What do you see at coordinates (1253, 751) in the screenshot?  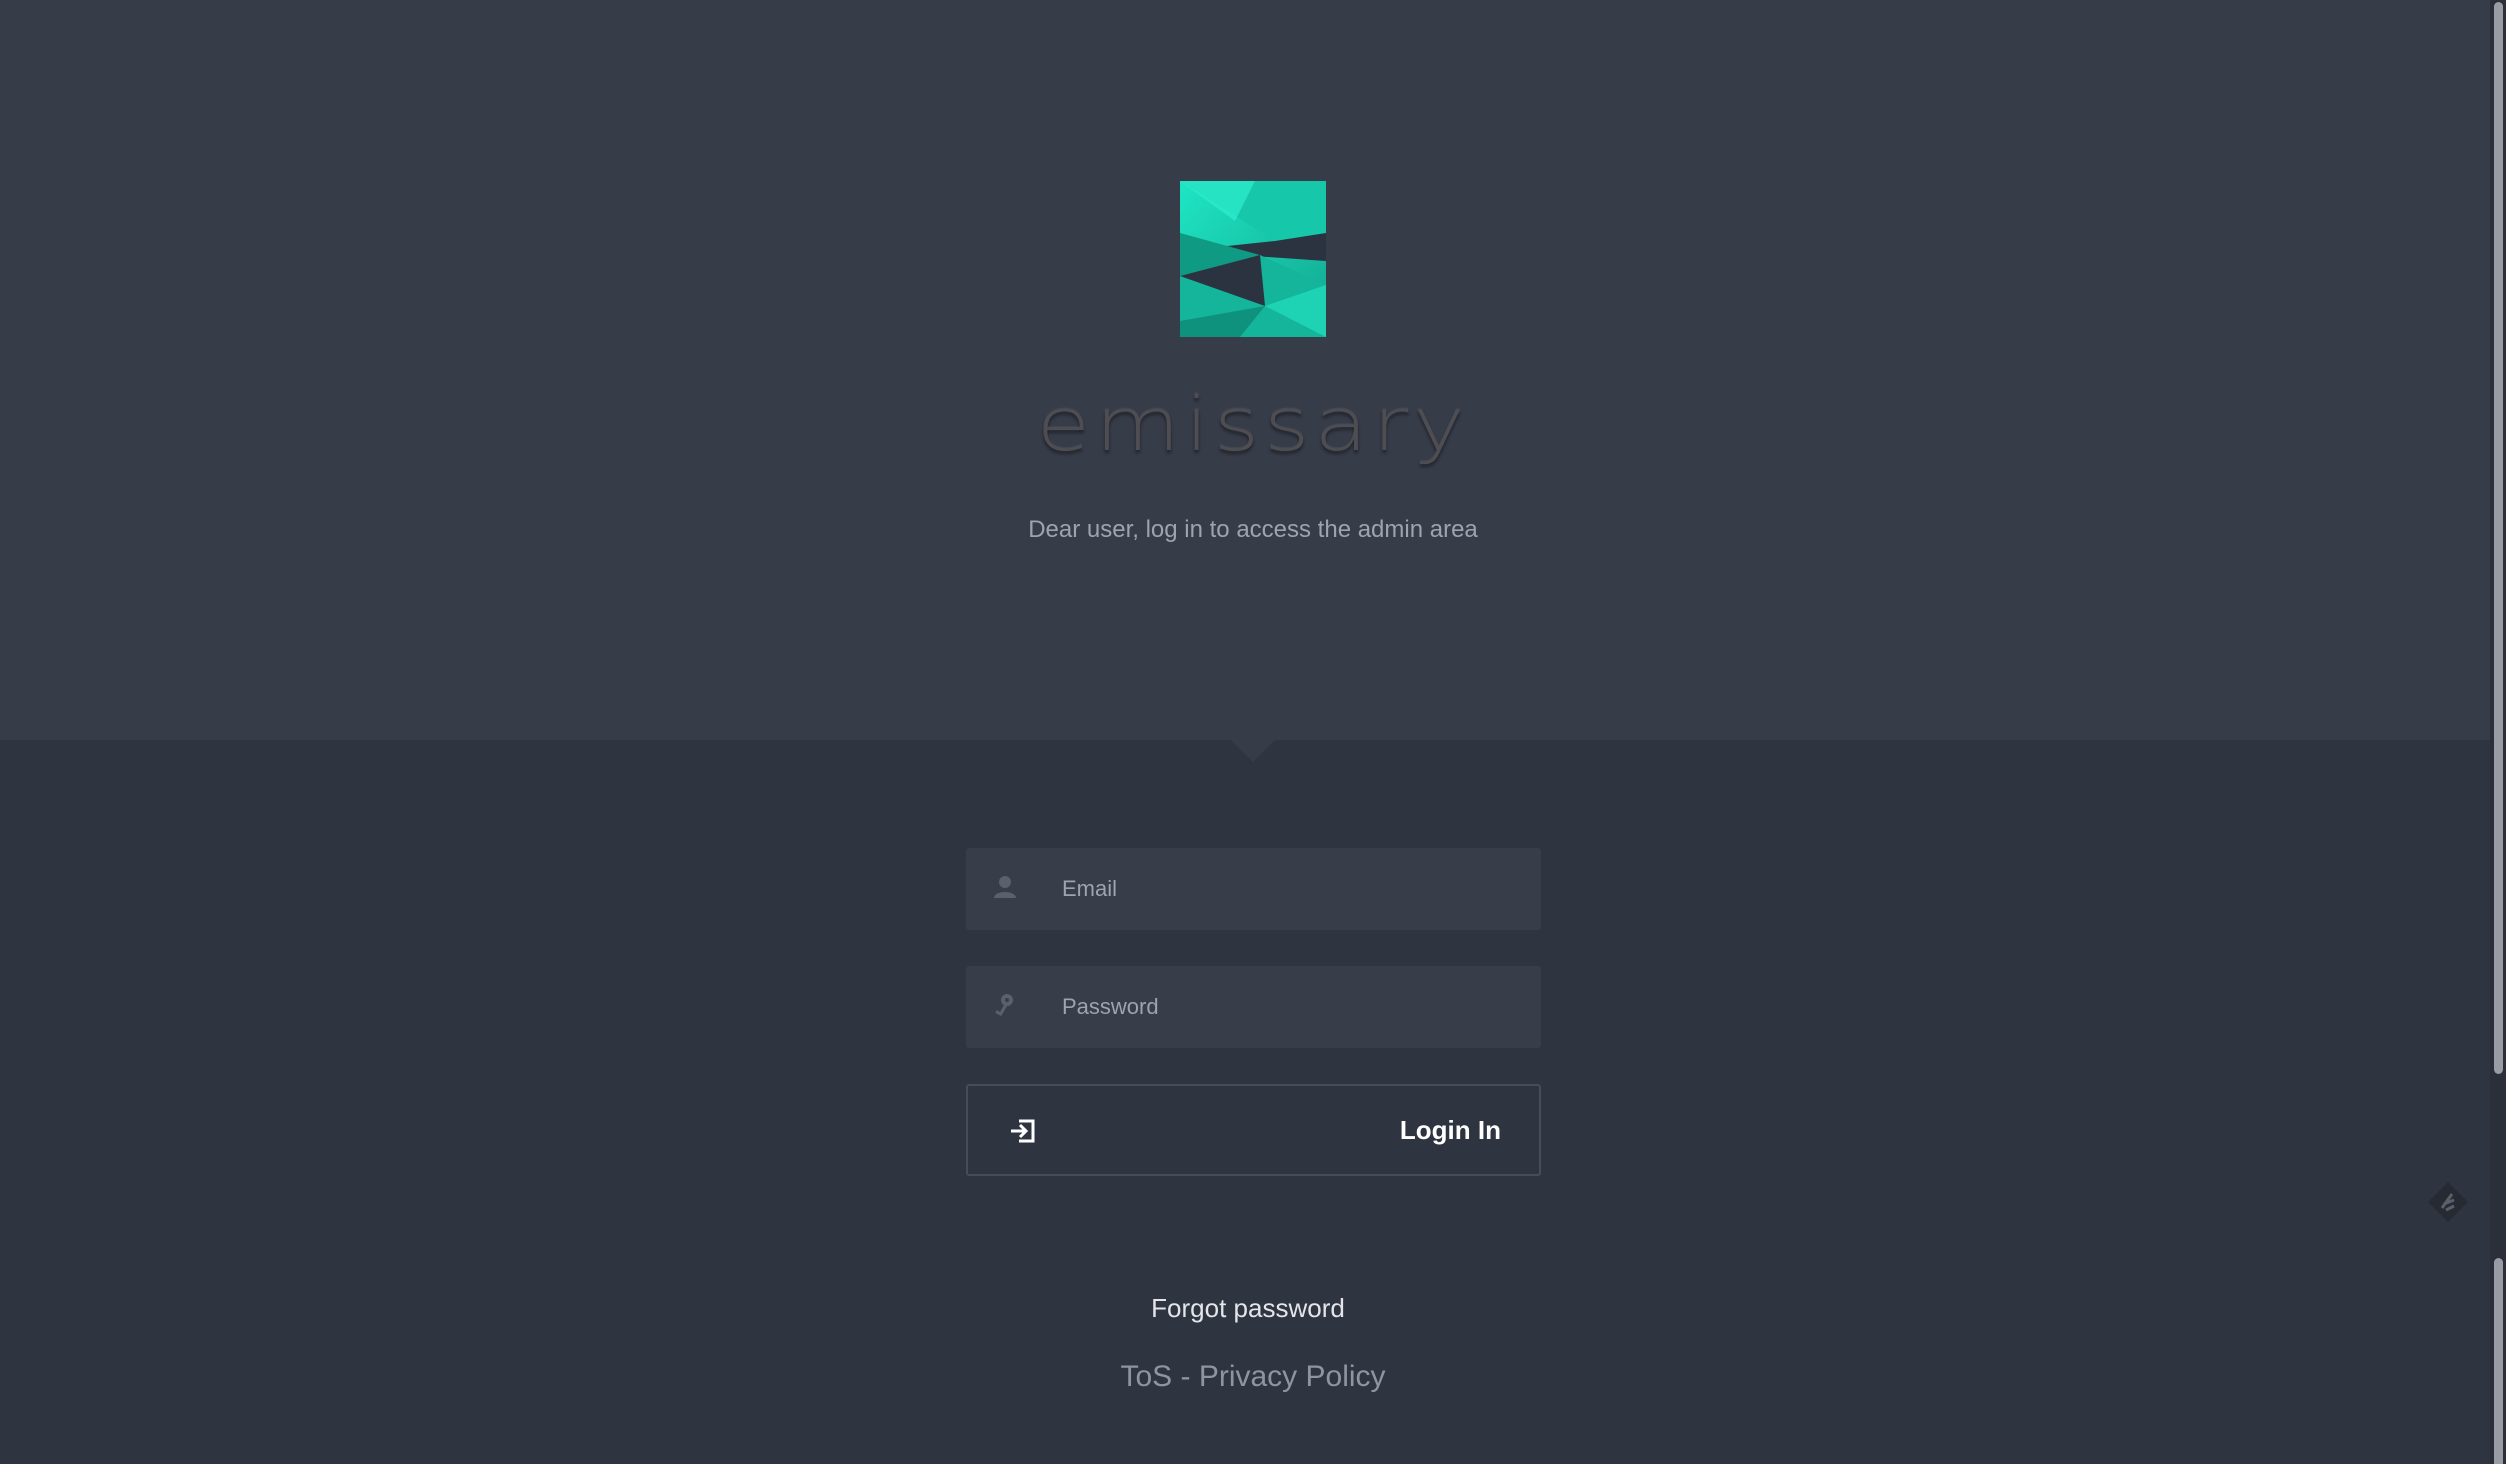 I see `hero-notch` at bounding box center [1253, 751].